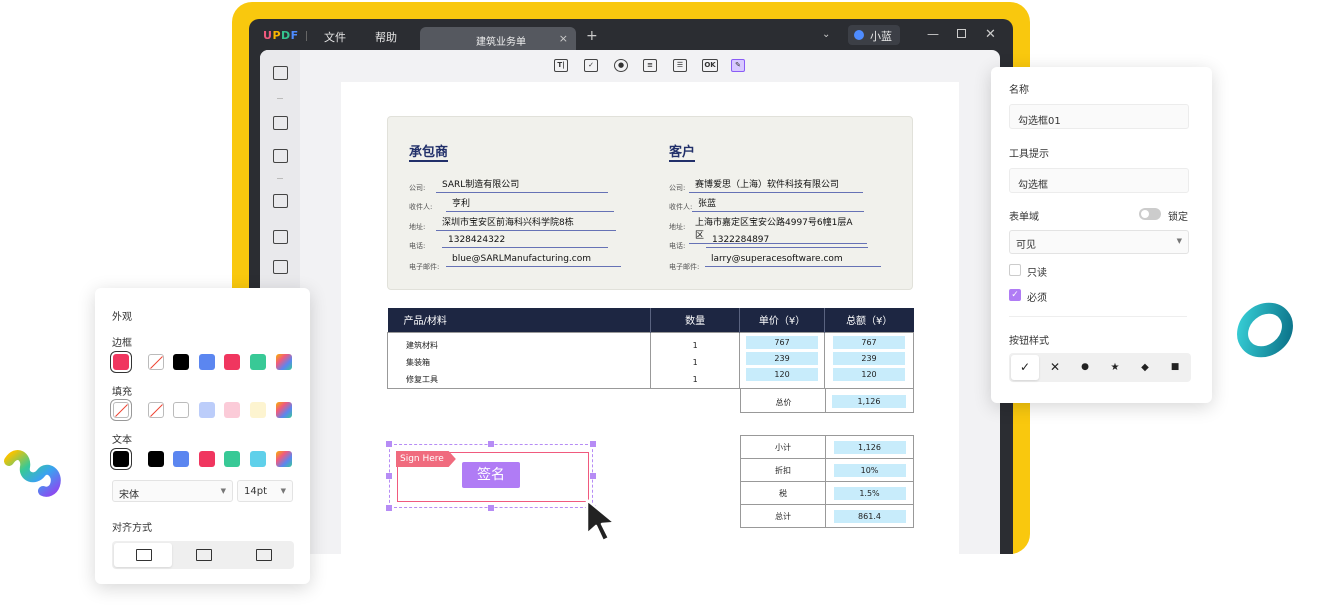 This screenshot has height=606, width=1320. I want to click on fill-color-picker, so click(284, 410).